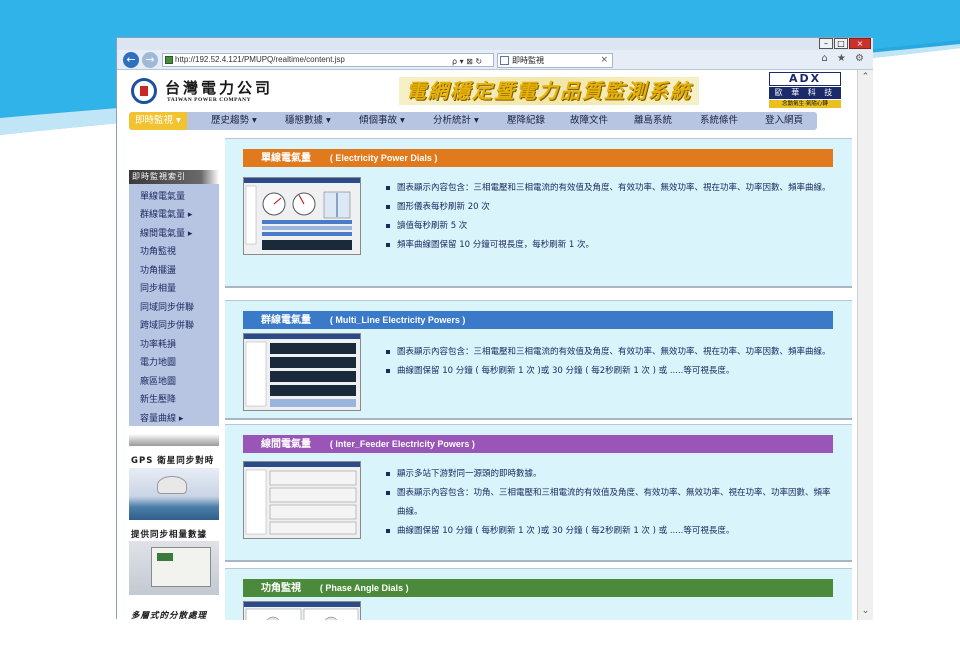 This screenshot has height=651, width=960. What do you see at coordinates (805, 93) in the screenshot?
I see `brand-name: 歐 華 科 技` at bounding box center [805, 93].